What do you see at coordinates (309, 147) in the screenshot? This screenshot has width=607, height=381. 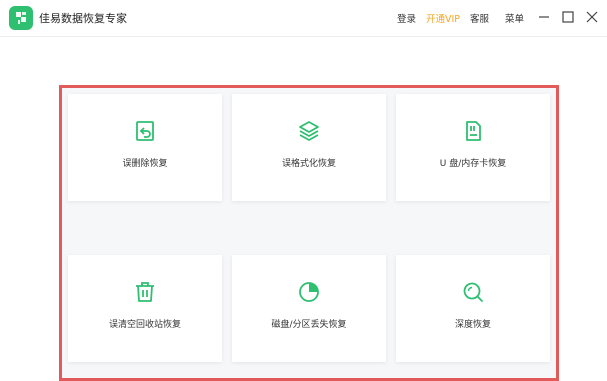 I see `card-format-recovery: 误格式化恢复` at bounding box center [309, 147].